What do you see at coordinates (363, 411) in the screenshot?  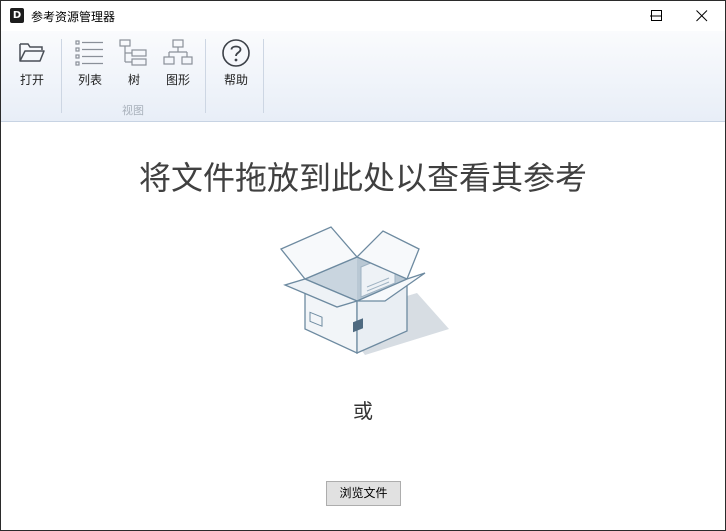 I see `or-separator-text: 或` at bounding box center [363, 411].